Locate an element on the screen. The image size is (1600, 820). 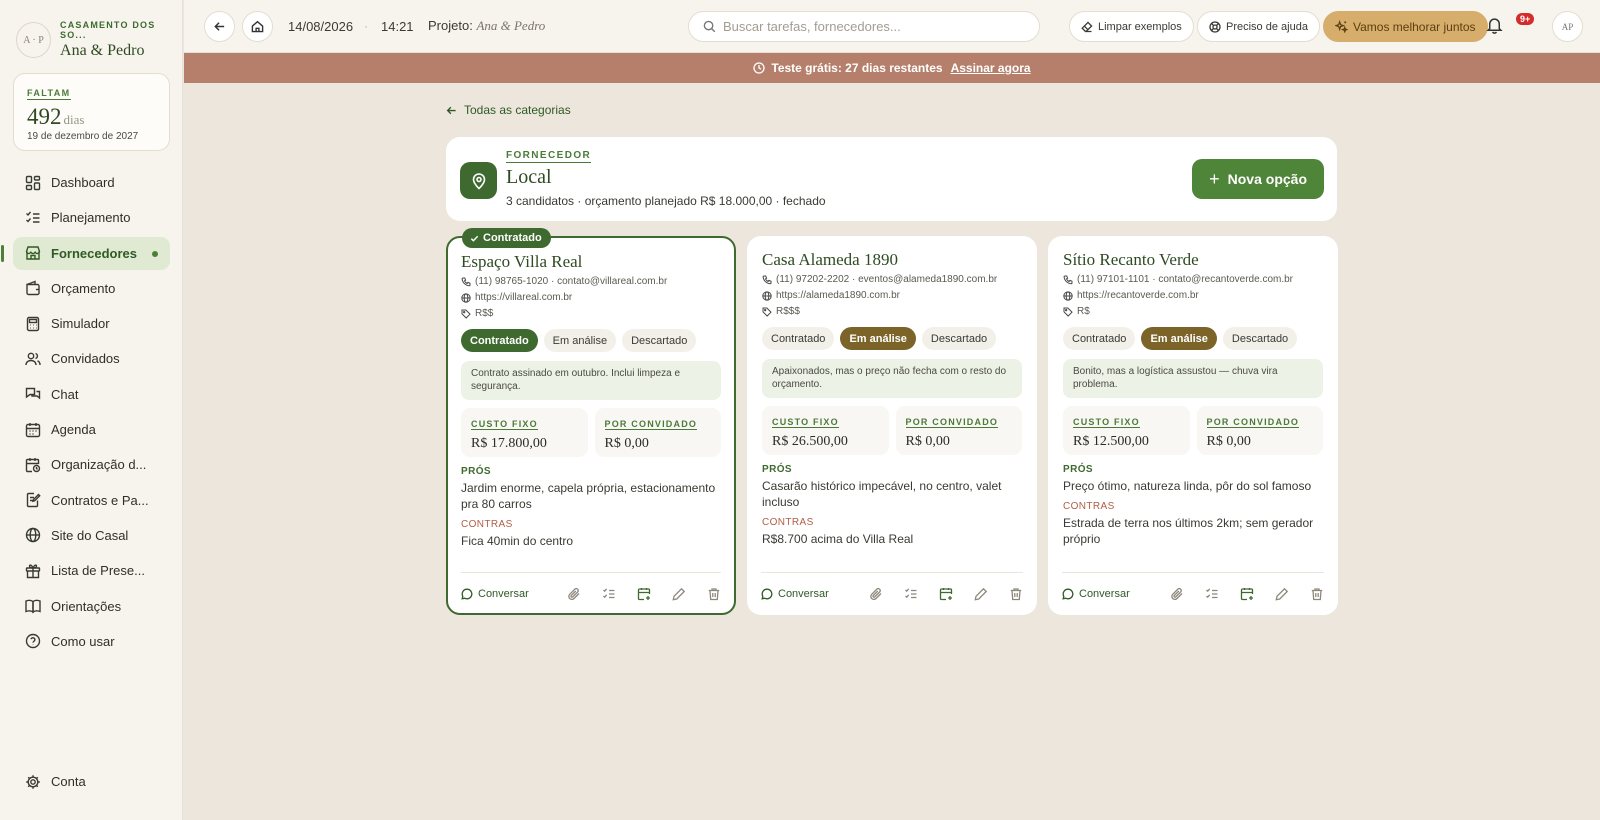
sidebar-item-agenda: Agenda is located at coordinates (91, 429).